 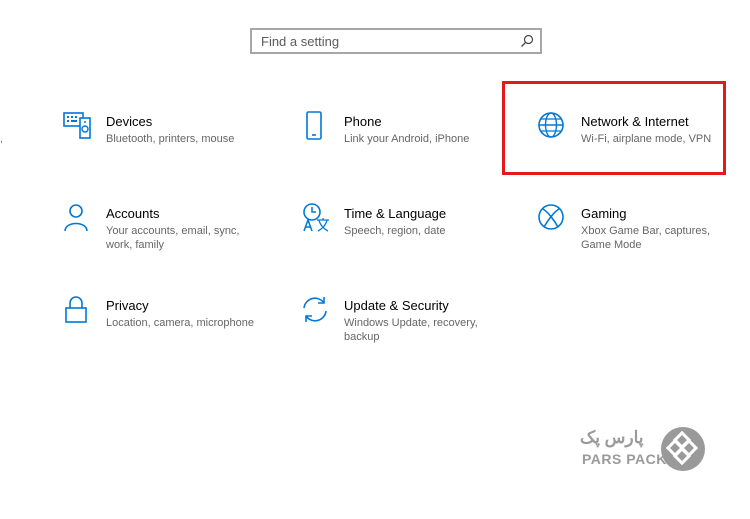 What do you see at coordinates (316, 217) in the screenshot?
I see `time-language-icon` at bounding box center [316, 217].